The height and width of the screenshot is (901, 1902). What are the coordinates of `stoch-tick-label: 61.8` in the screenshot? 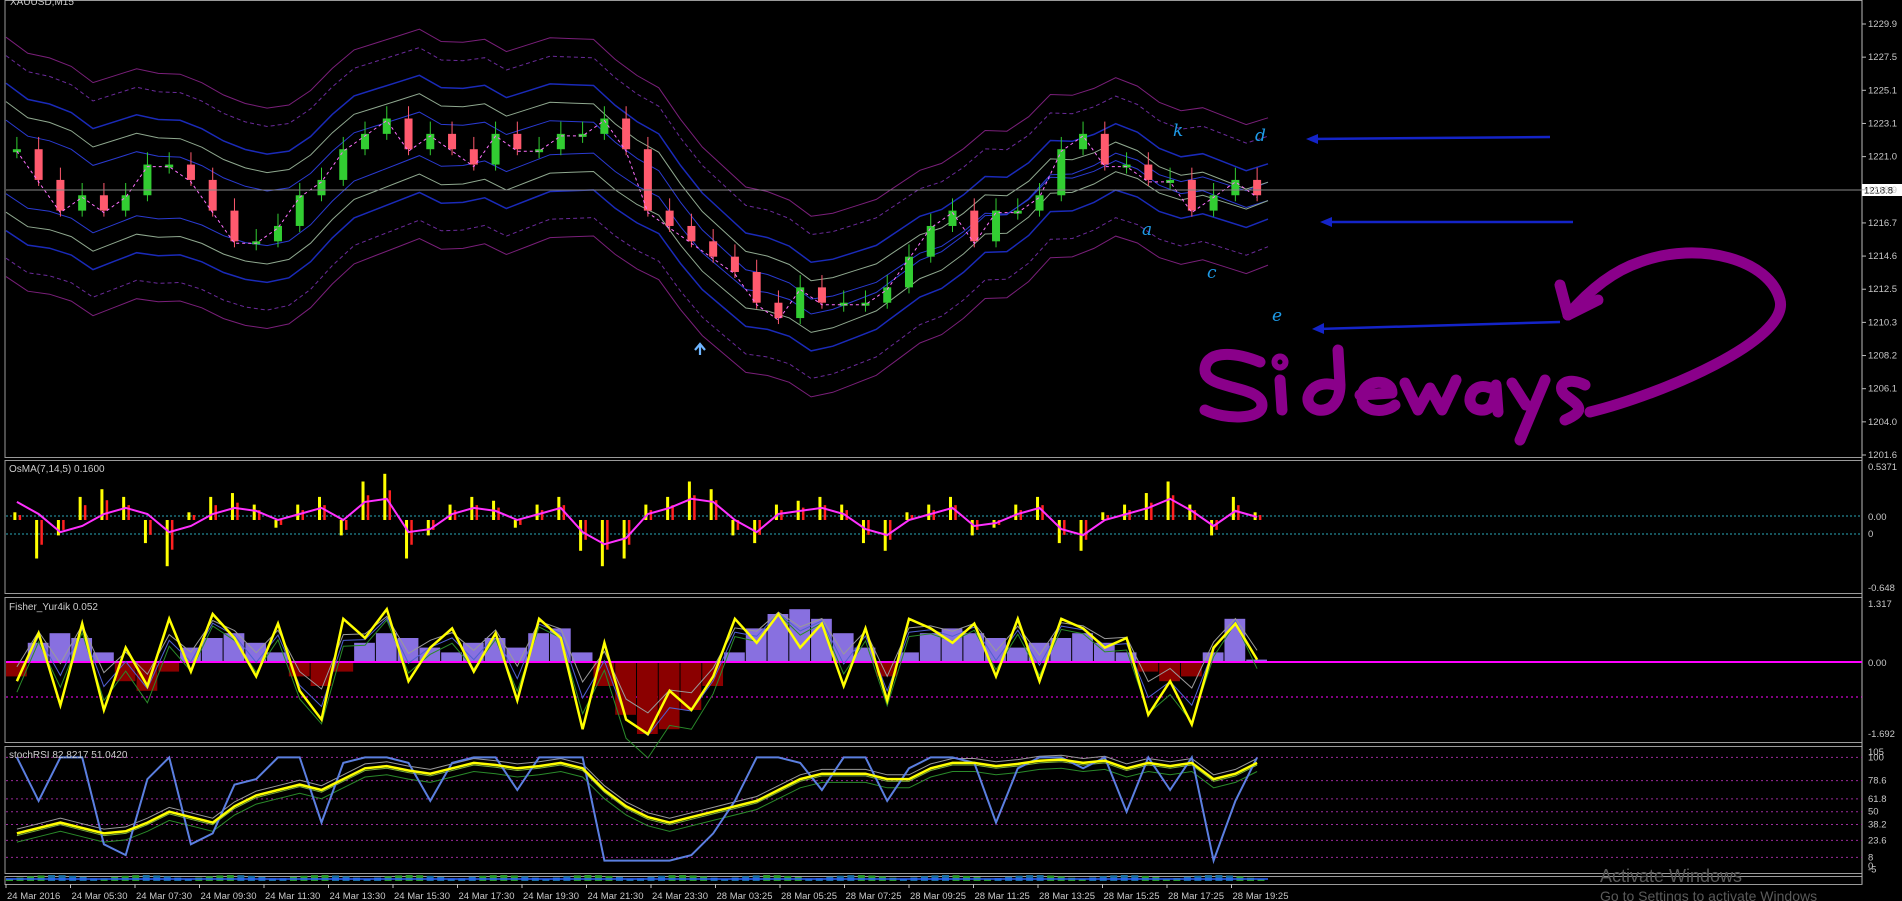 It's located at (1877, 799).